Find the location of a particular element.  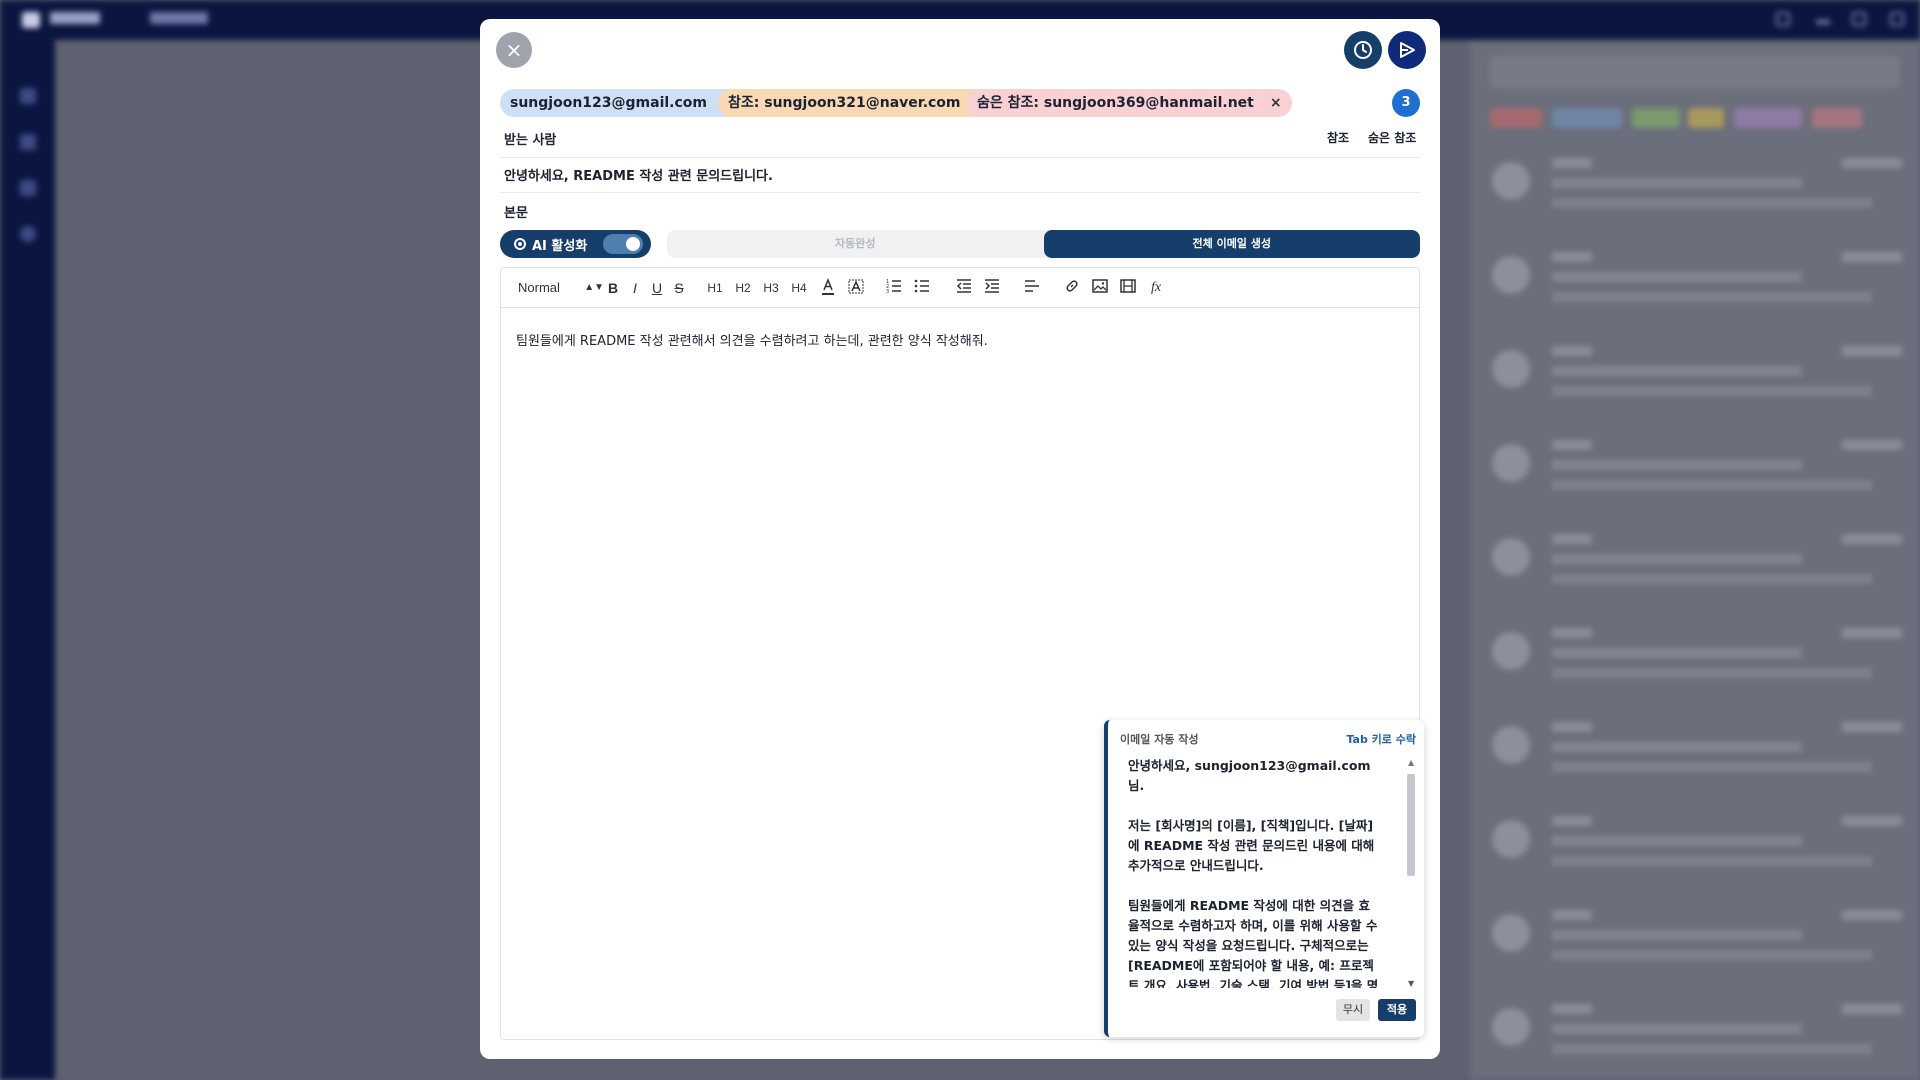

ai-toggle-label: AI 활성화 is located at coordinates (560, 246).